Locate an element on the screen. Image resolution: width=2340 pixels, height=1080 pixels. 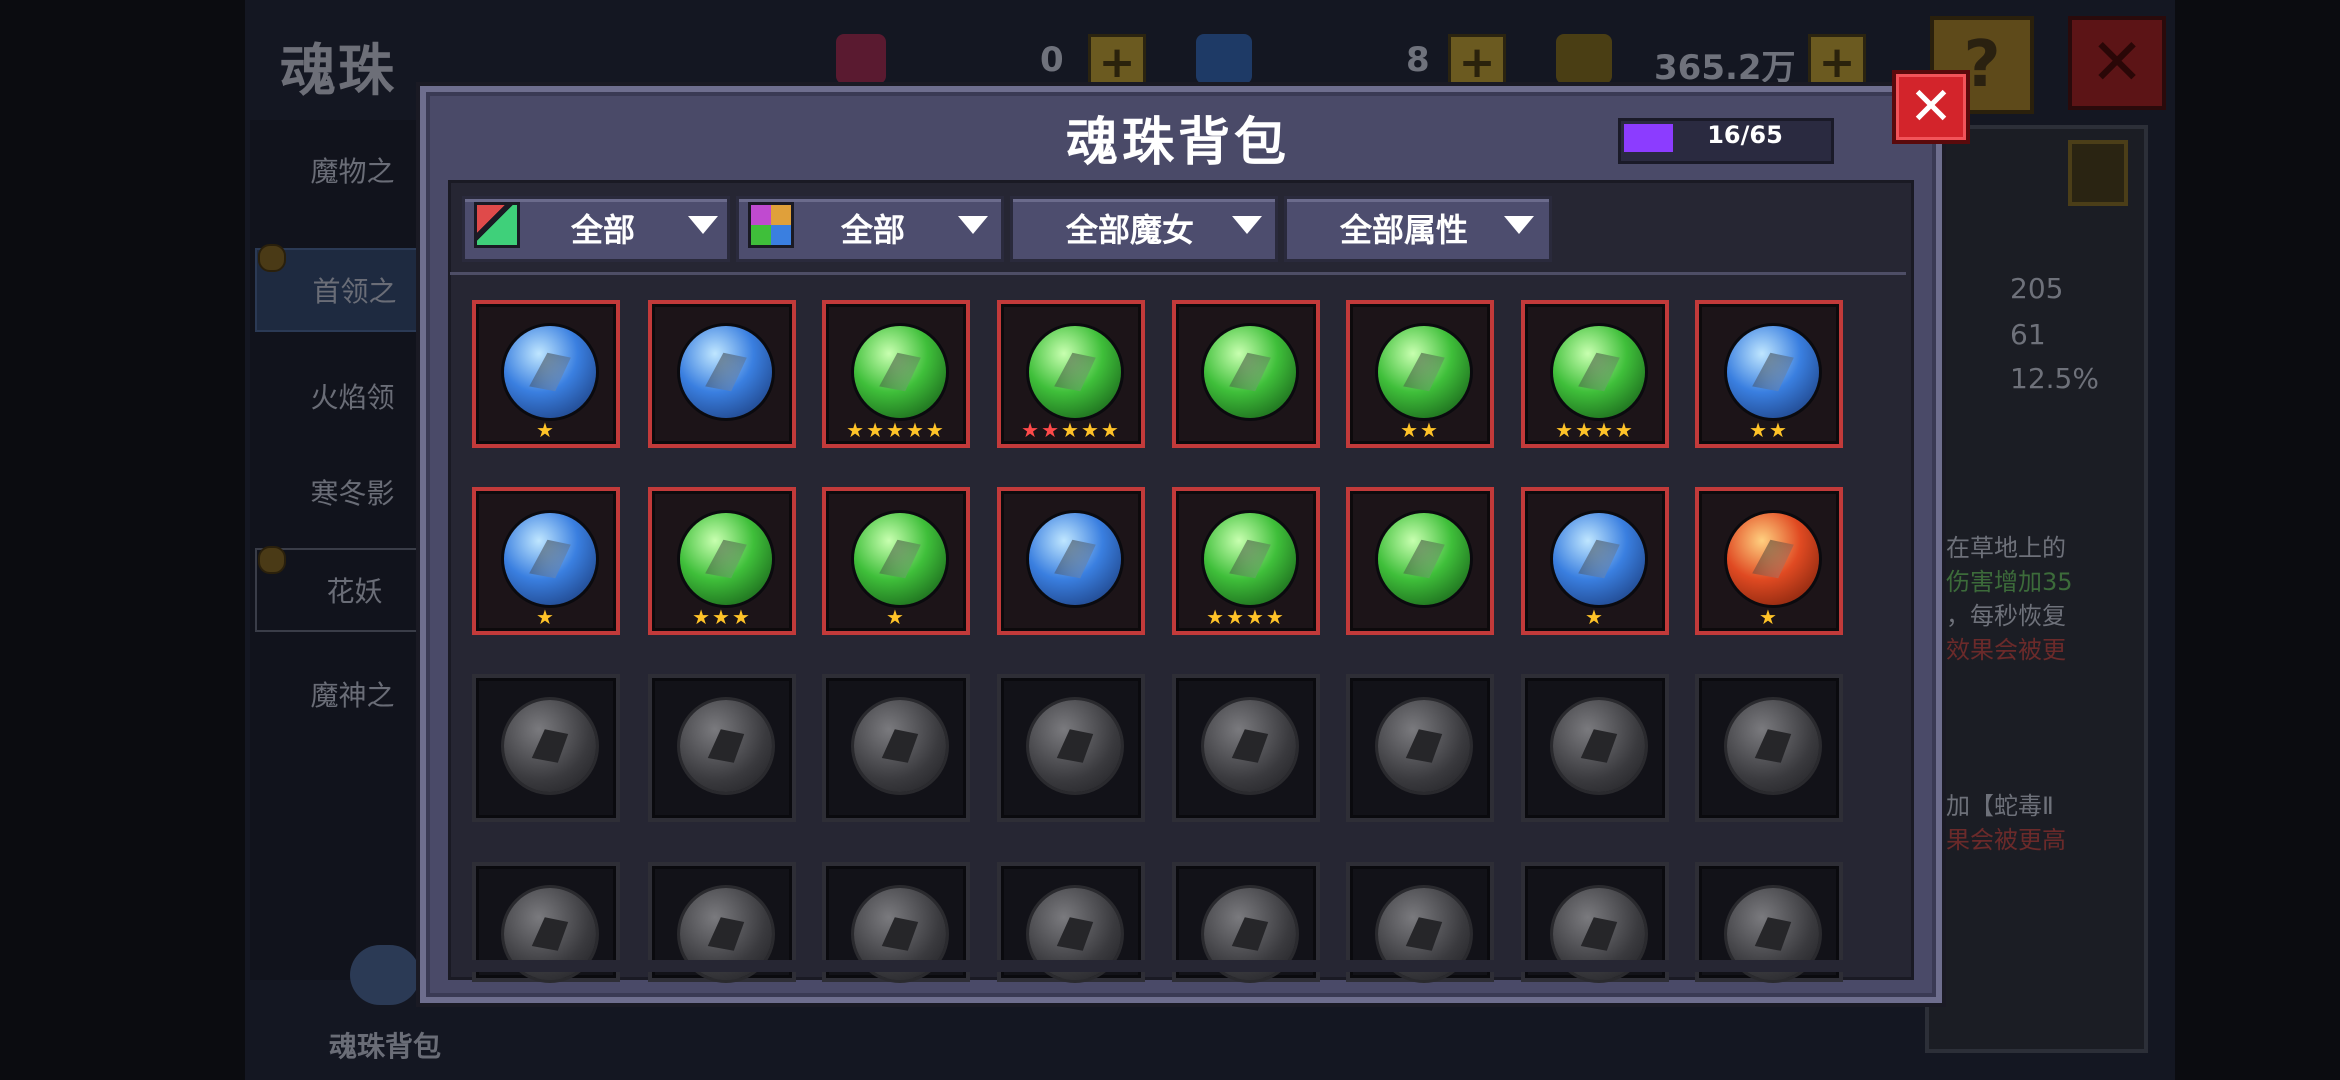
soul-bag-shortcut-label: 魂珠背包 is located at coordinates (384, 1046).